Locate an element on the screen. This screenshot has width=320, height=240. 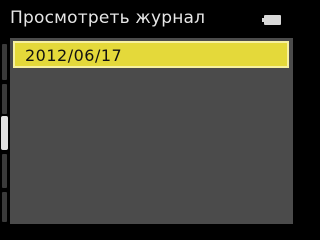
screen-title: Просмотреть журнал is located at coordinates (108, 18).